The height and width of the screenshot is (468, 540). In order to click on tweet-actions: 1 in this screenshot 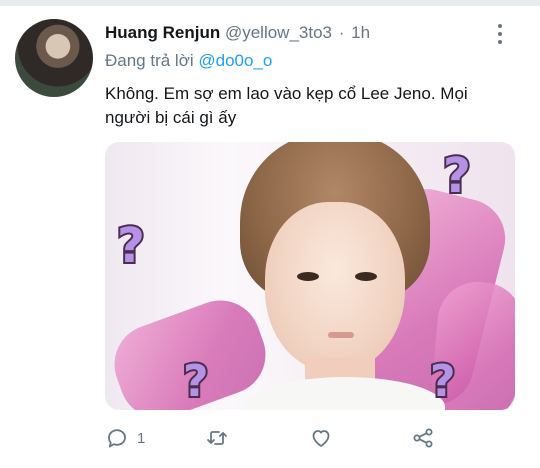, I will do `click(315, 438)`.